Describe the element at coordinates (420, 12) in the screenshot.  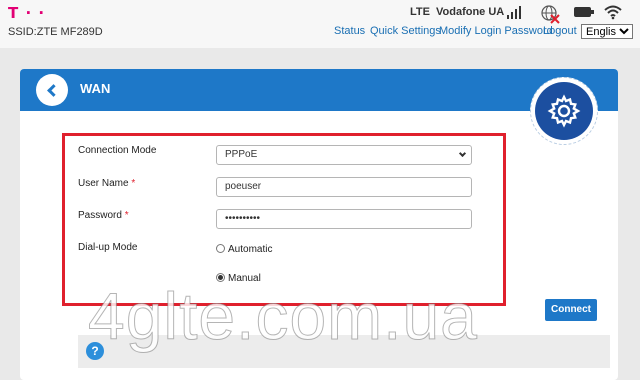
I see `network-type: LTE` at that location.